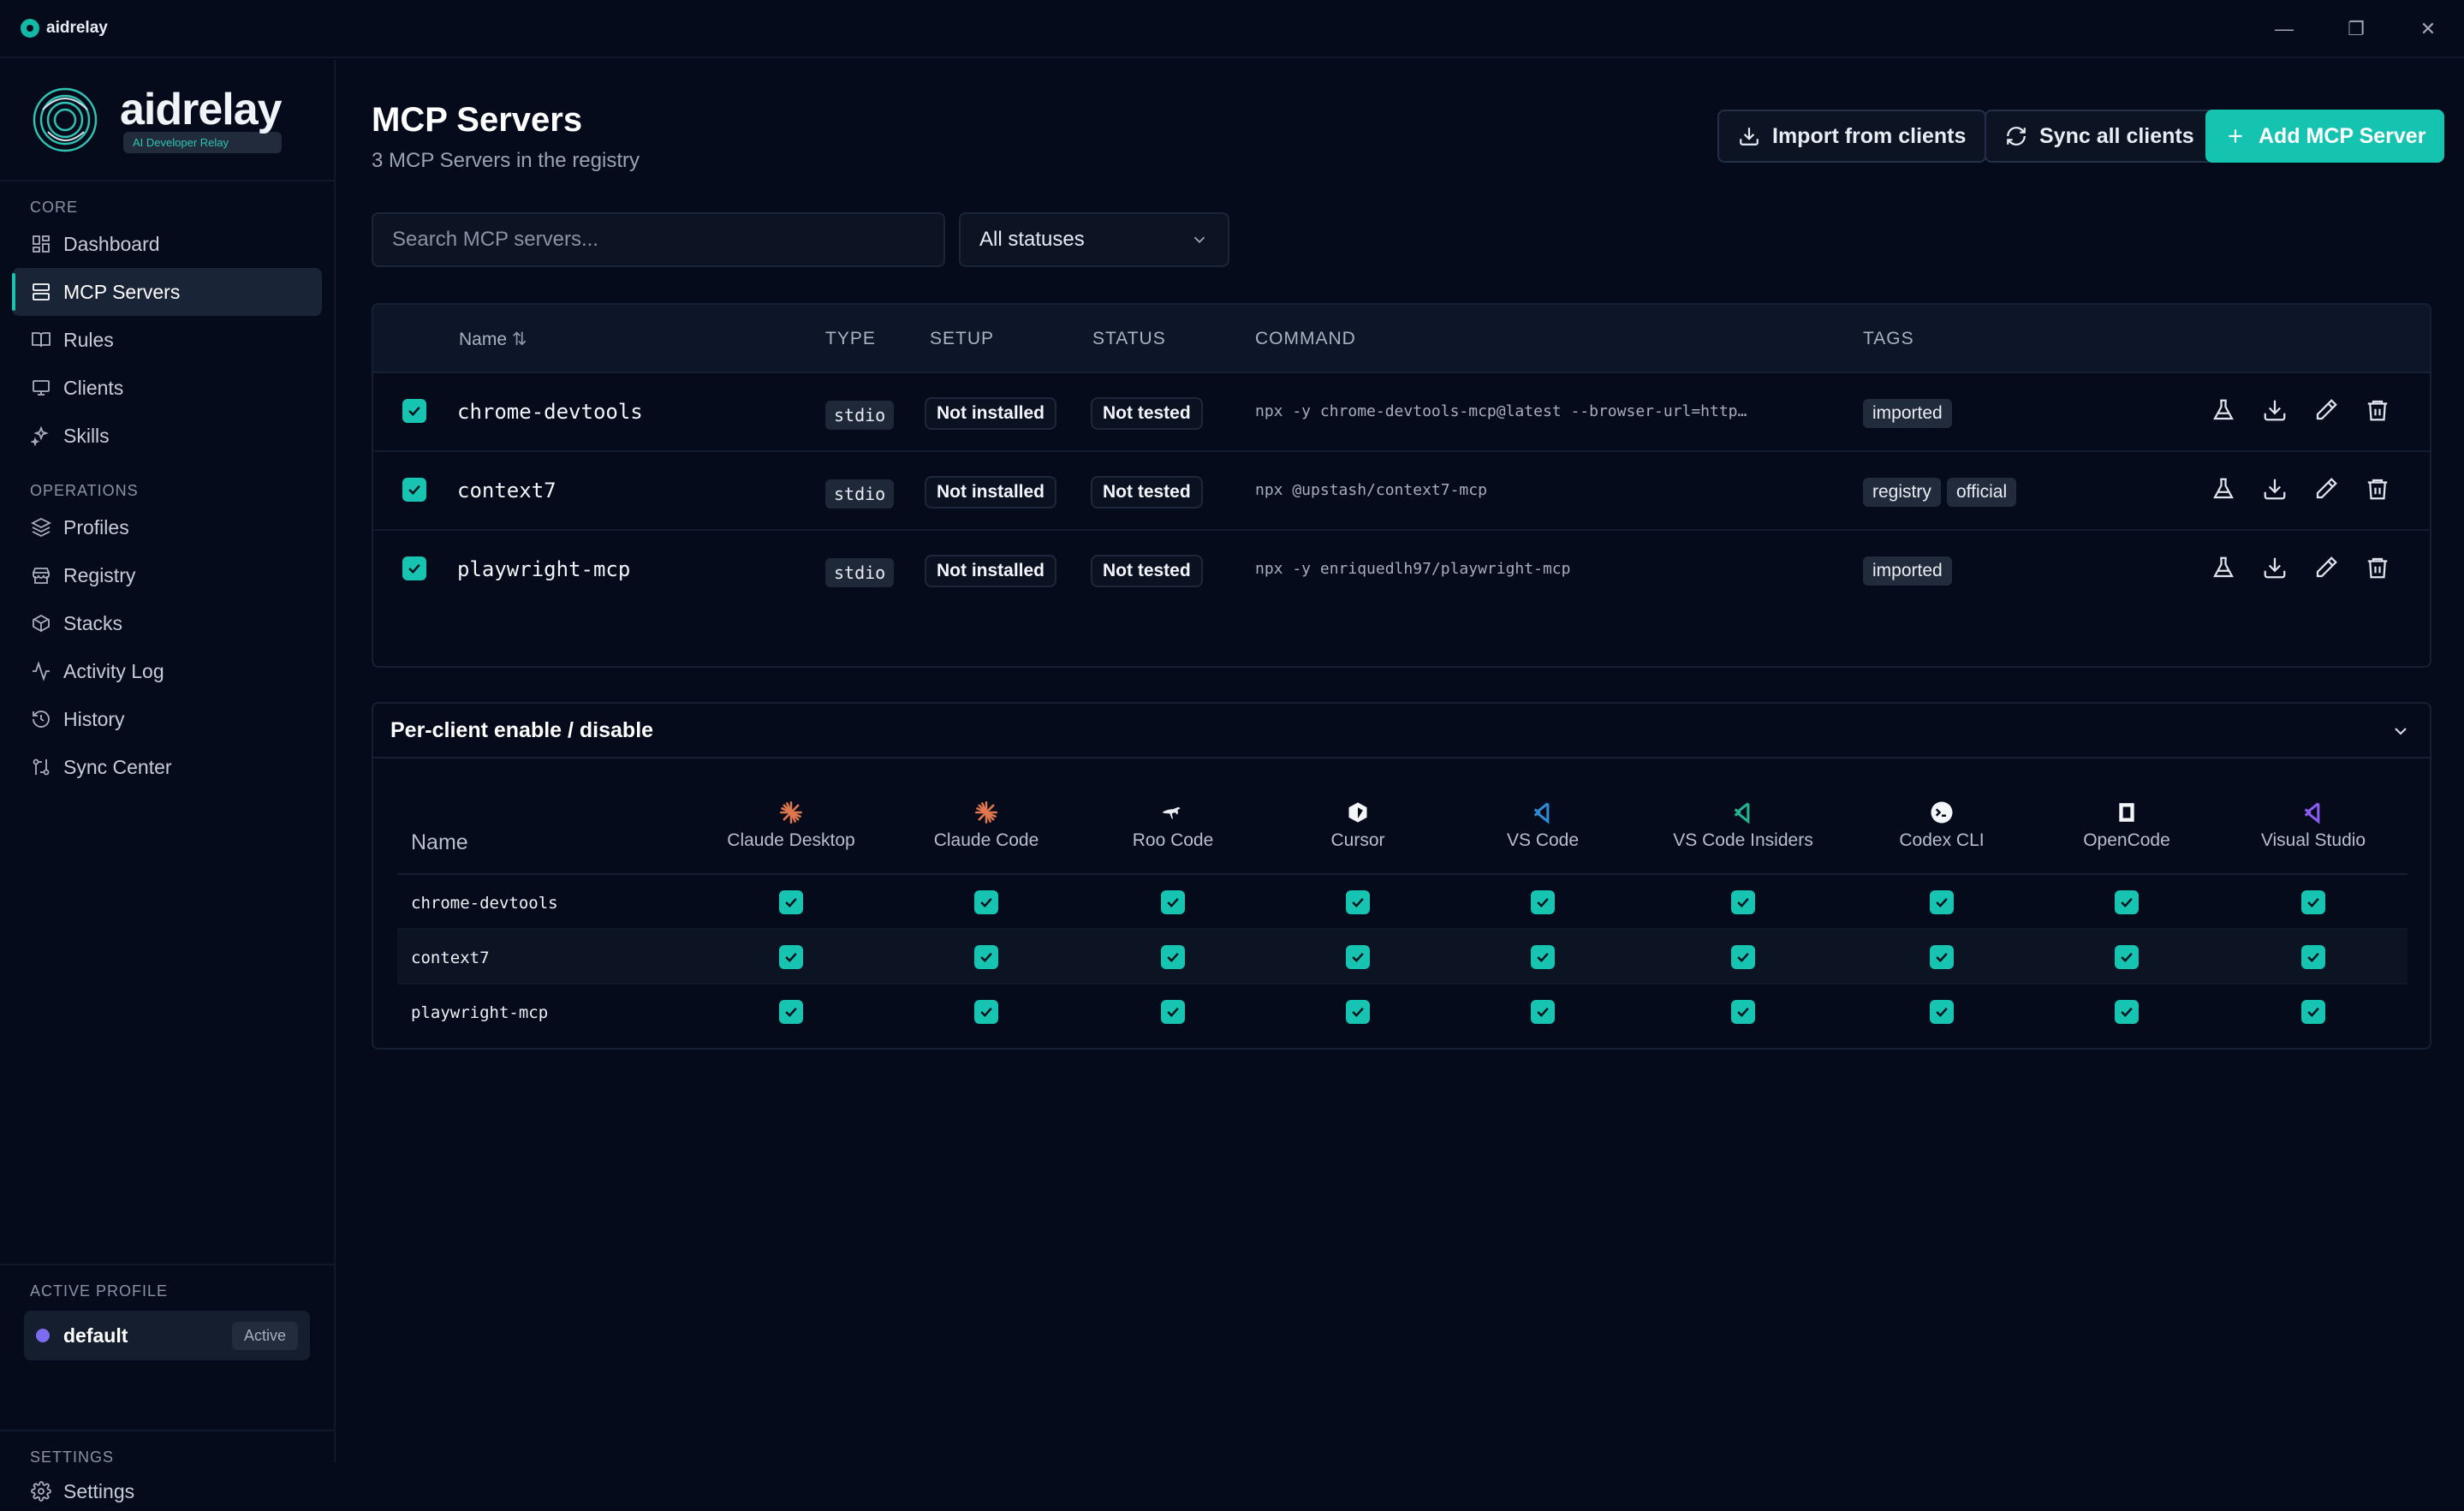  I want to click on sidebar-item-settings: Settings, so click(167, 1491).